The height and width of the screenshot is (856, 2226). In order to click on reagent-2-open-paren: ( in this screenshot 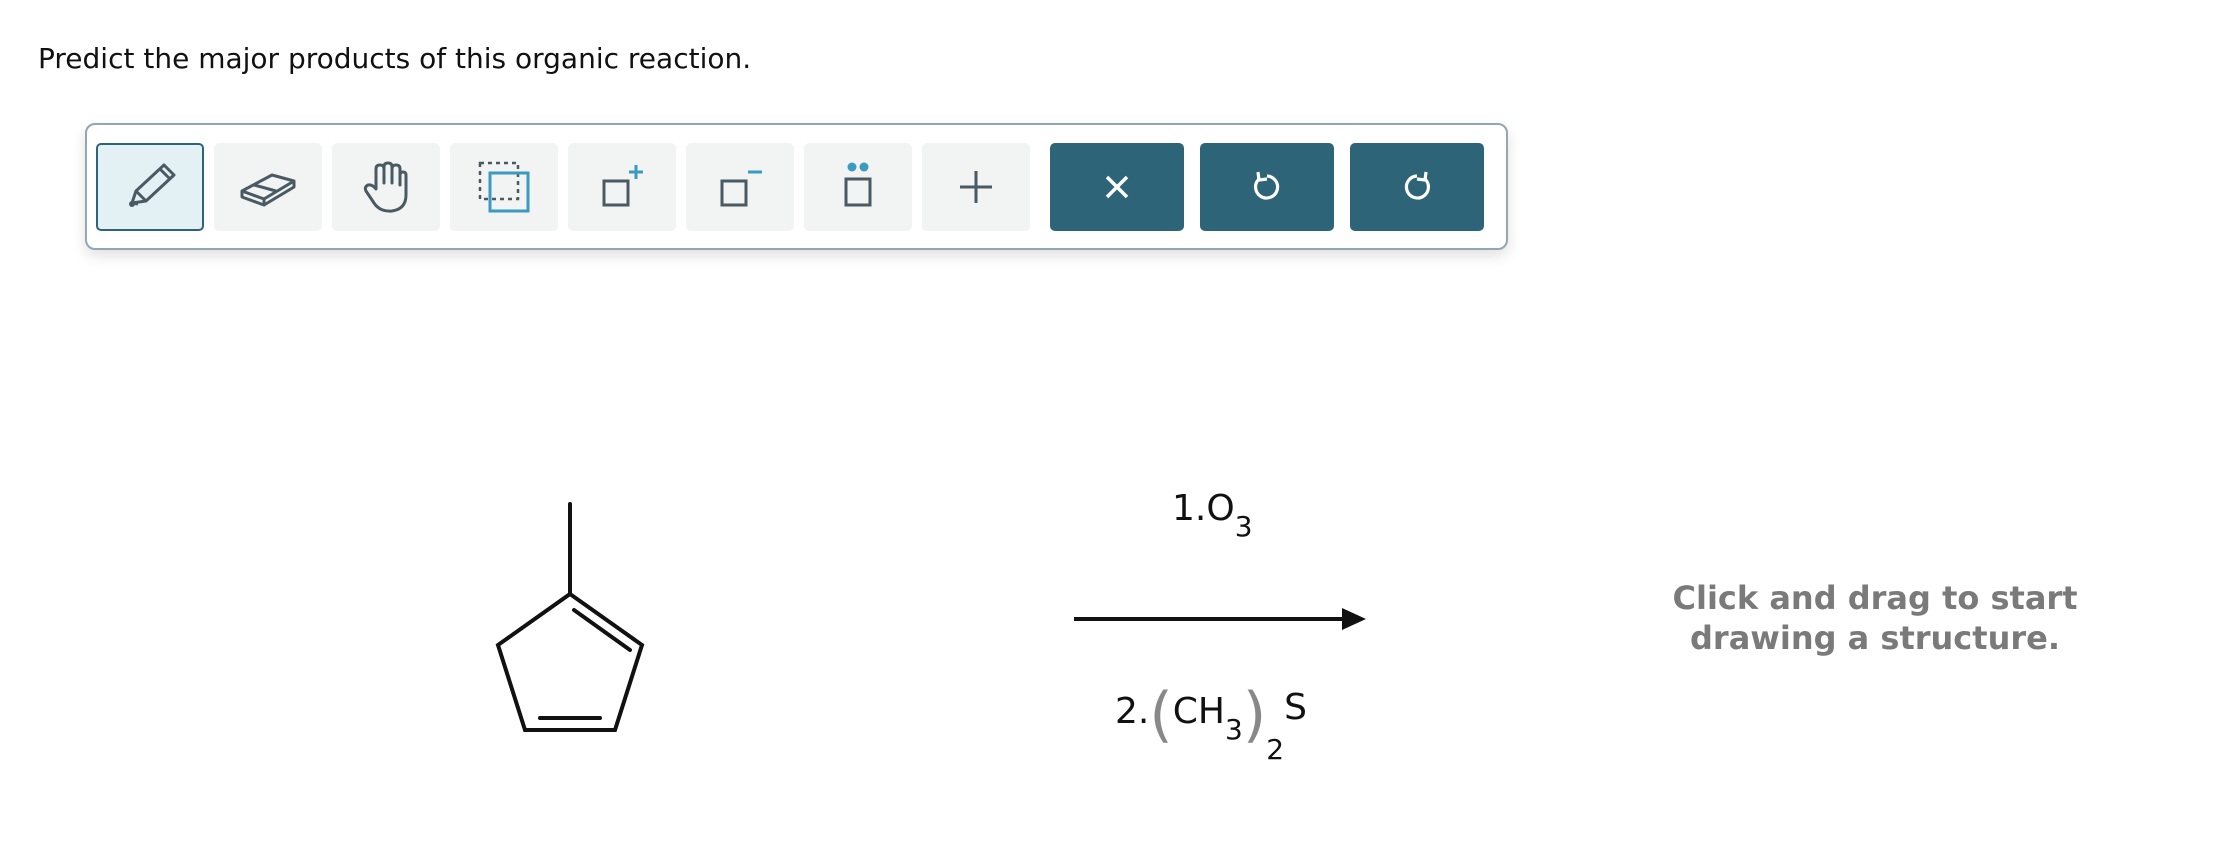, I will do `click(1161, 715)`.